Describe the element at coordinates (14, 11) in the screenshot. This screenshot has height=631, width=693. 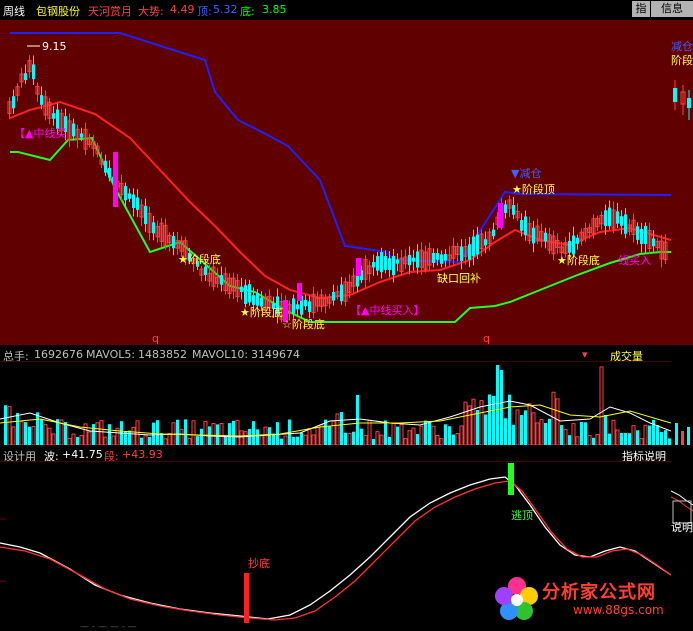
I see `period-label: 周线` at that location.